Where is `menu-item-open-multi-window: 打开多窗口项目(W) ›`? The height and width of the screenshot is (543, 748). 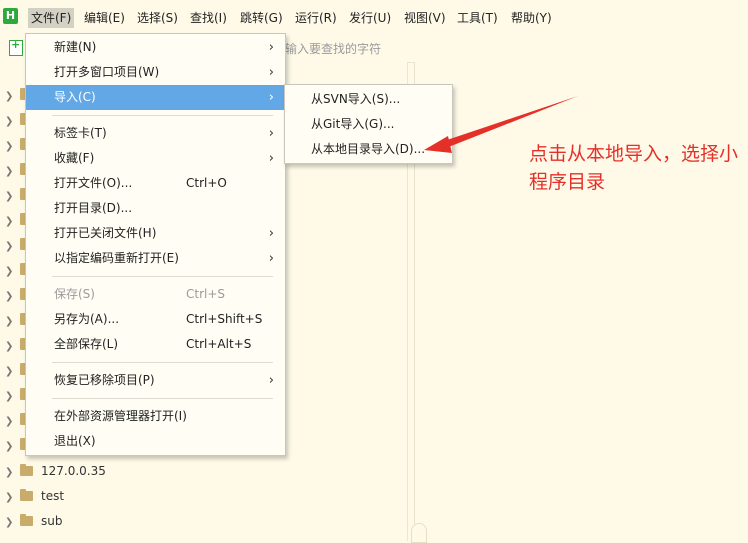
menu-item-open-multi-window: 打开多窗口项目(W) › is located at coordinates (155, 72).